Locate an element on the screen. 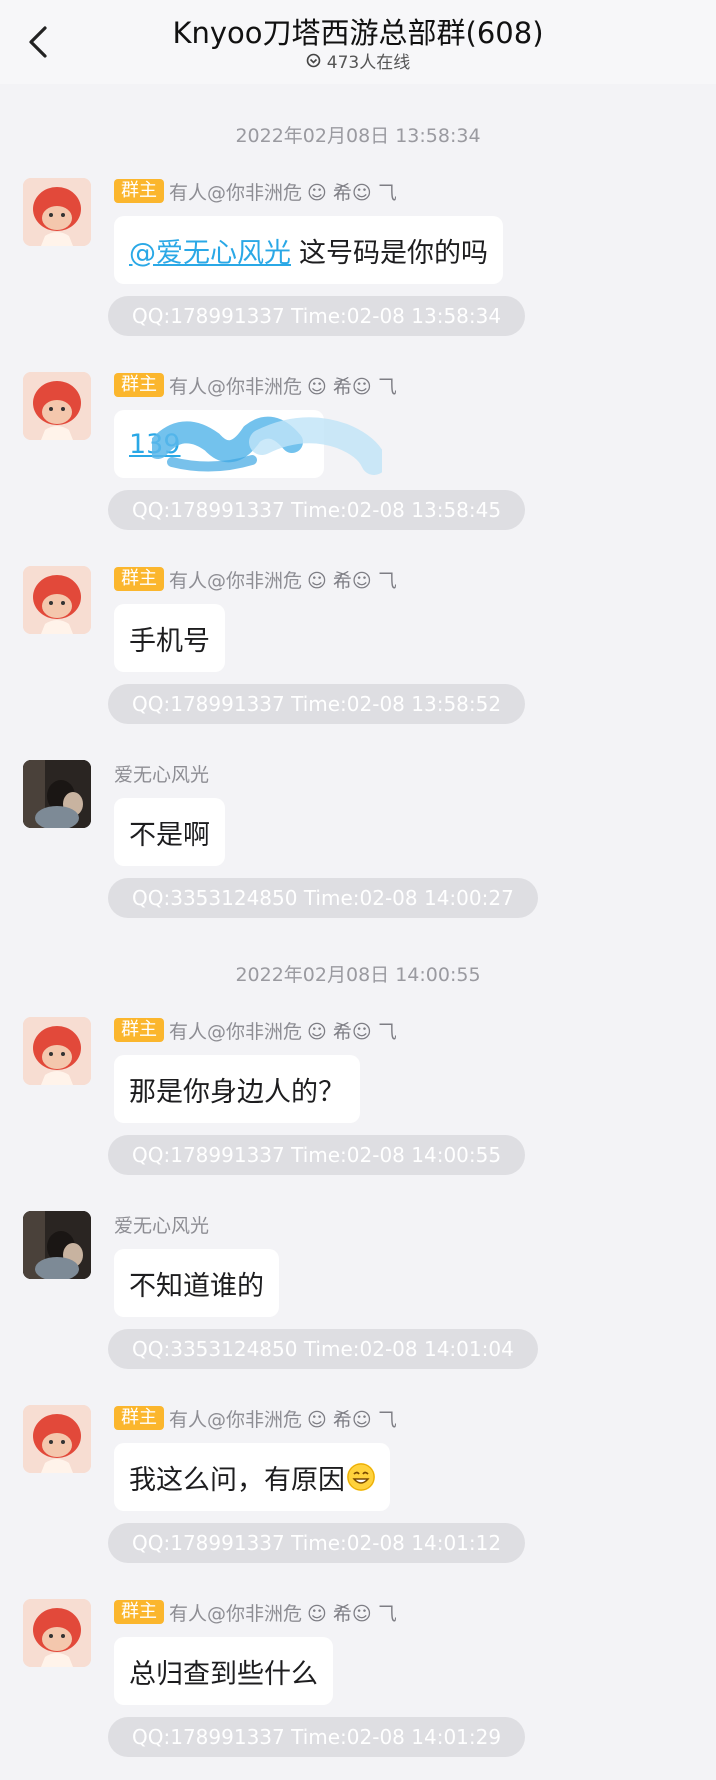  online-status-icon is located at coordinates (313, 60).